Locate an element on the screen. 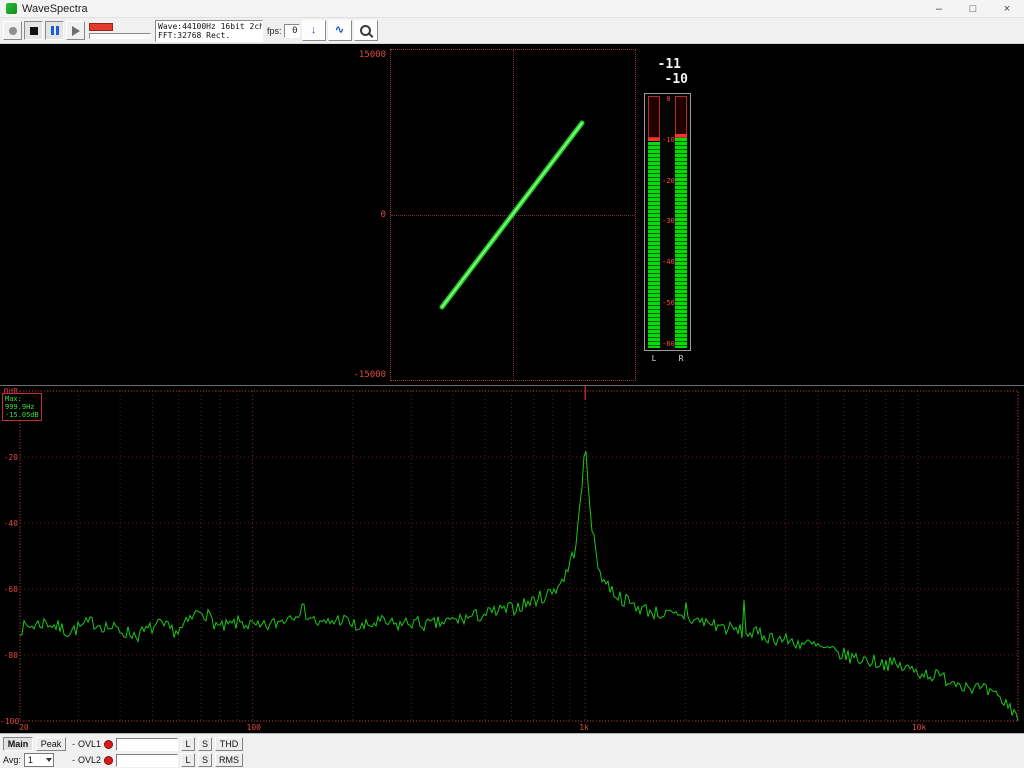 The width and height of the screenshot is (1024, 768). ovl2-field is located at coordinates (147, 760).